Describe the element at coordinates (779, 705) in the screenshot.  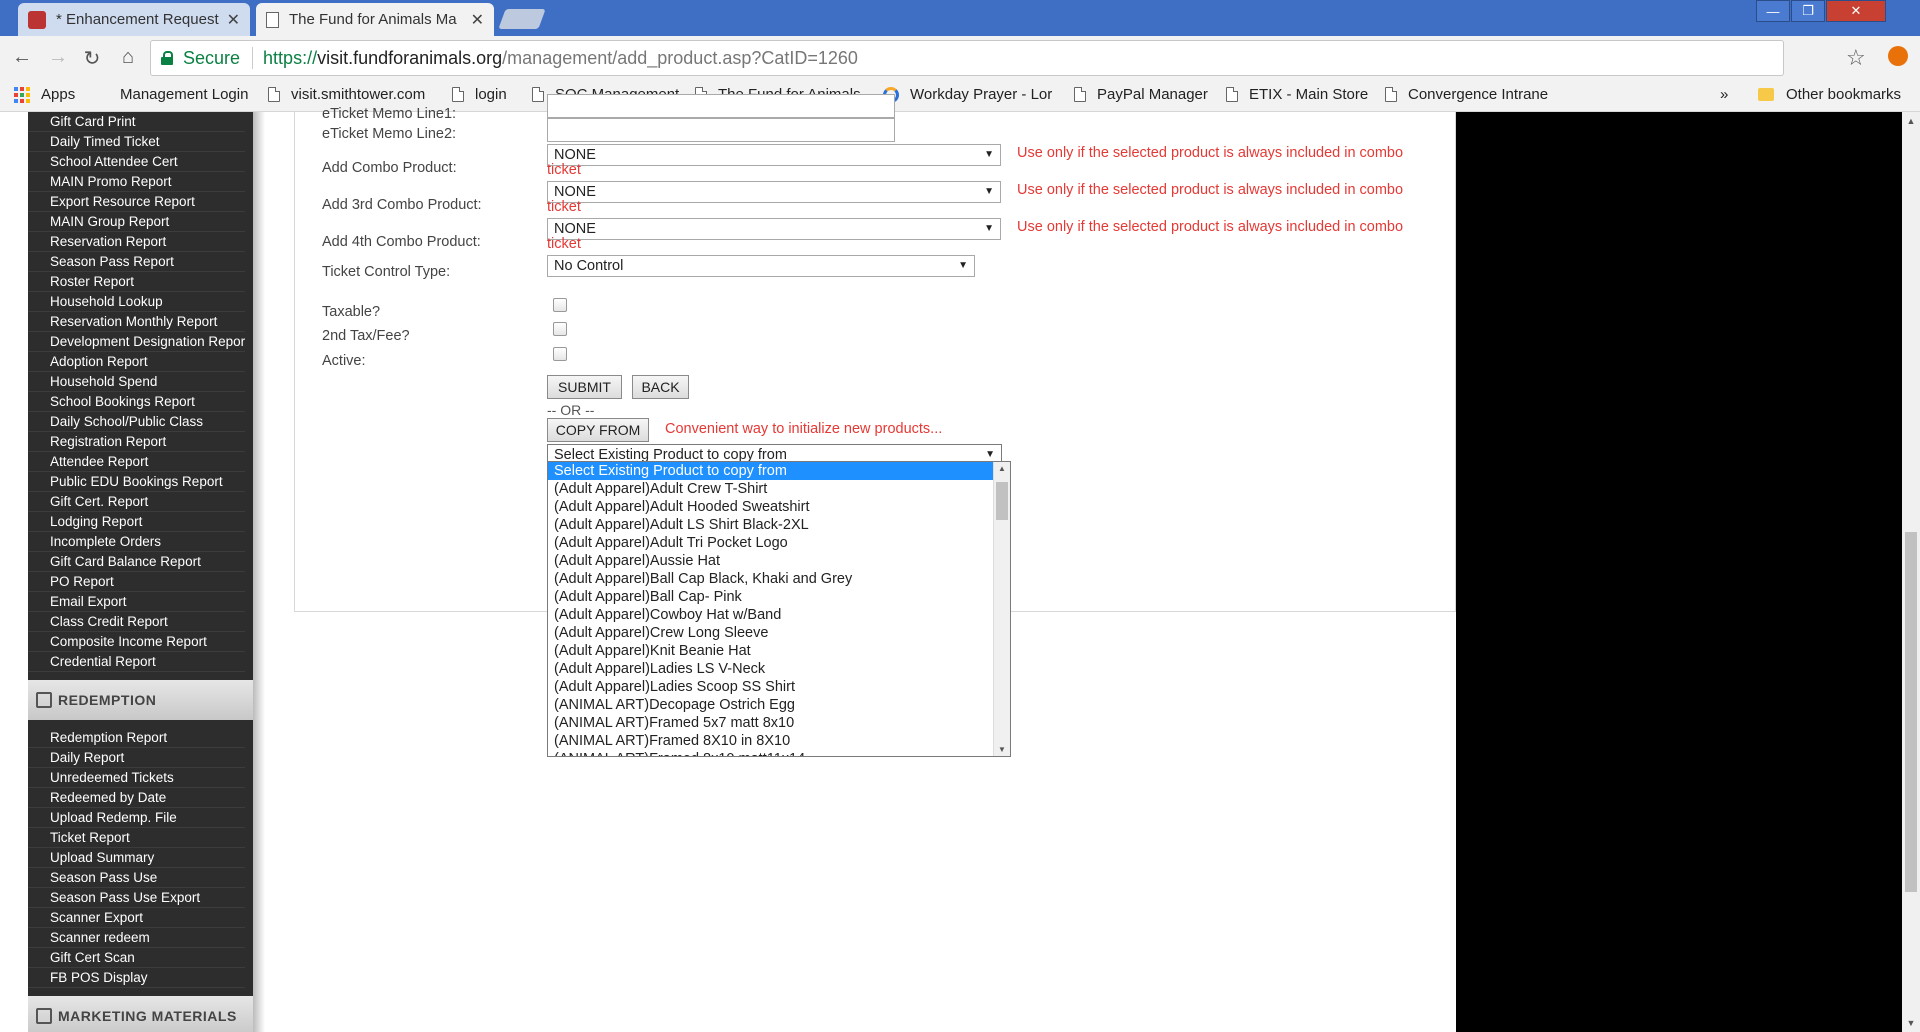
I see `dropdown-option: (ANIMAL ART)Decopage Ostrich Egg` at that location.